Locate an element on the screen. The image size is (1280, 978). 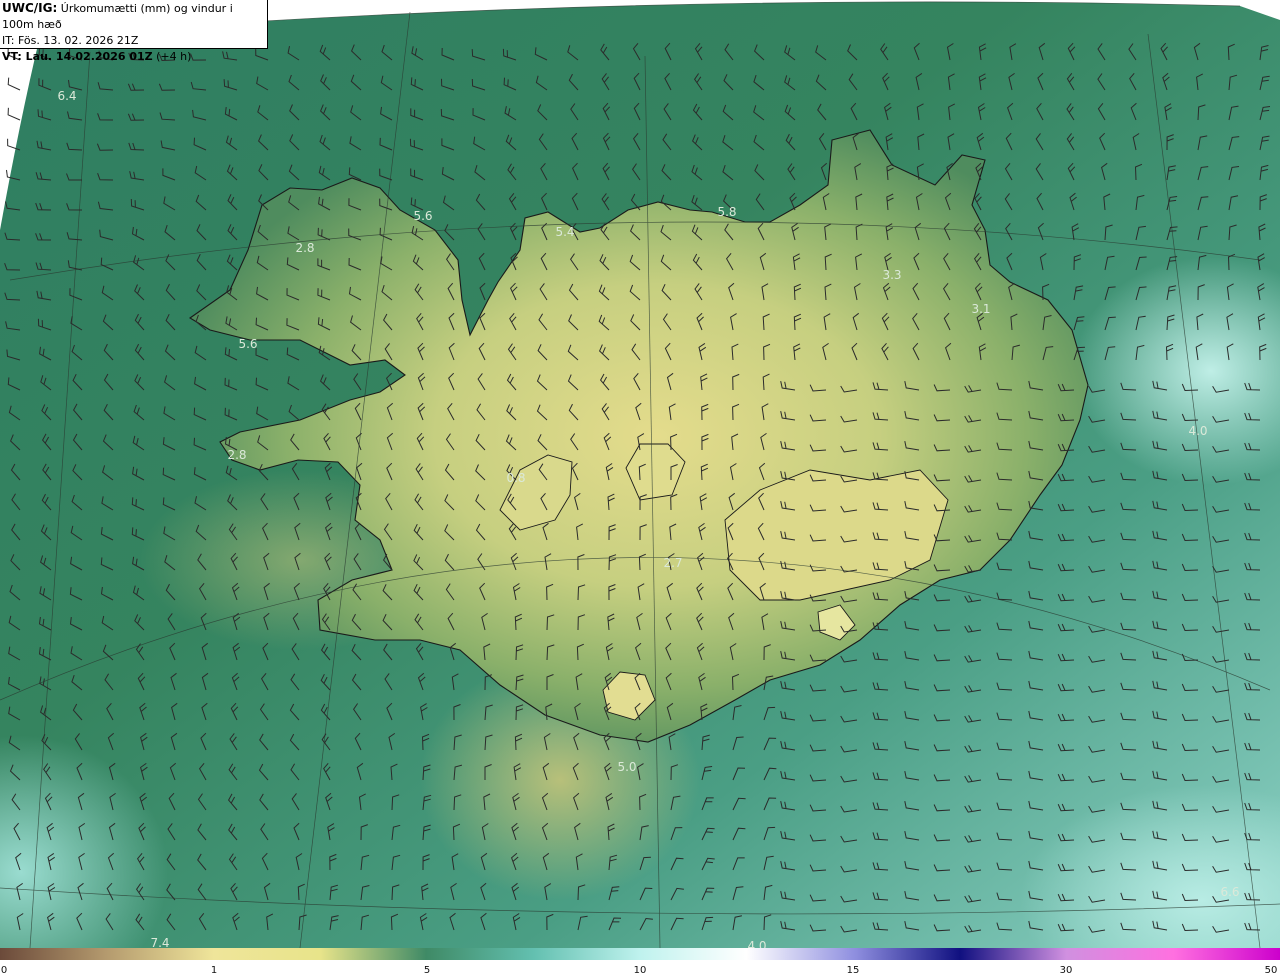
colorbar-tick: 30 is located at coordinates (1066, 970).